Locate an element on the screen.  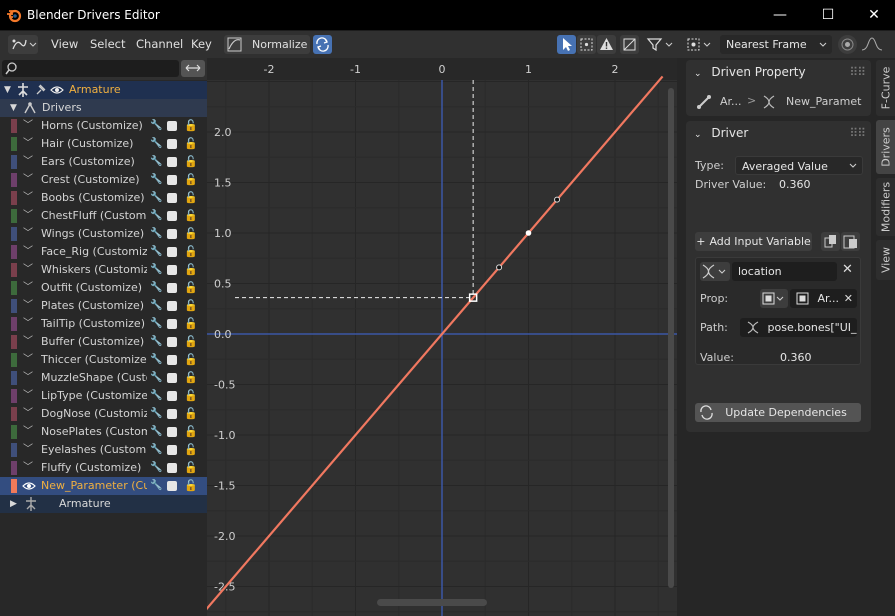
driven-property-header: ⌄ Driven Property ⠿⠿ is located at coordinates (778, 72).